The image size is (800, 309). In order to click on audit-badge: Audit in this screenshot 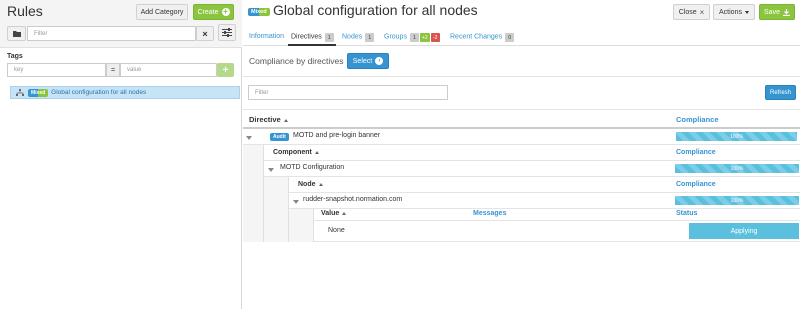, I will do `click(279, 137)`.